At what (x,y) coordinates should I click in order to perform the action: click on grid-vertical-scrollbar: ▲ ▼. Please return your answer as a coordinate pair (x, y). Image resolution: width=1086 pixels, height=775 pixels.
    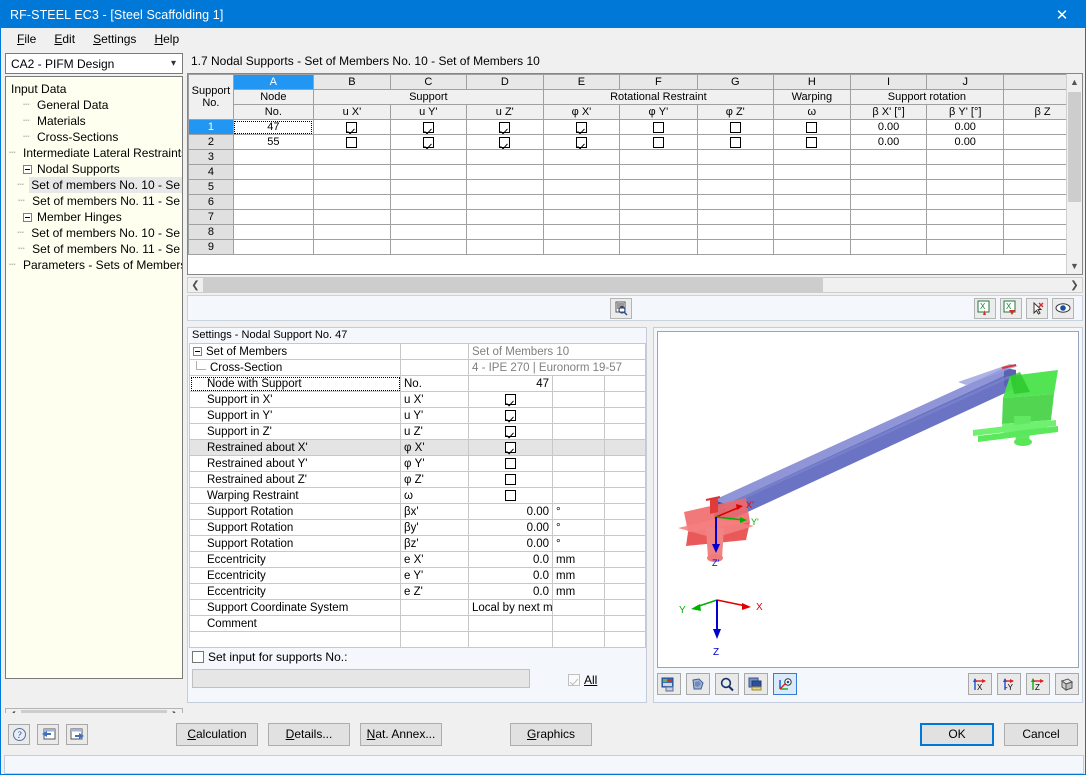
    Looking at the image, I should click on (1074, 174).